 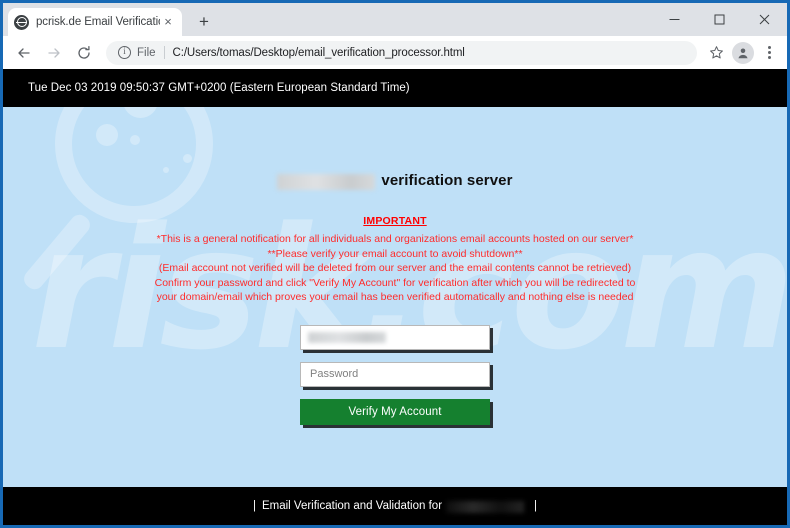 I want to click on footer-left-pipe: |, so click(x=254, y=506).